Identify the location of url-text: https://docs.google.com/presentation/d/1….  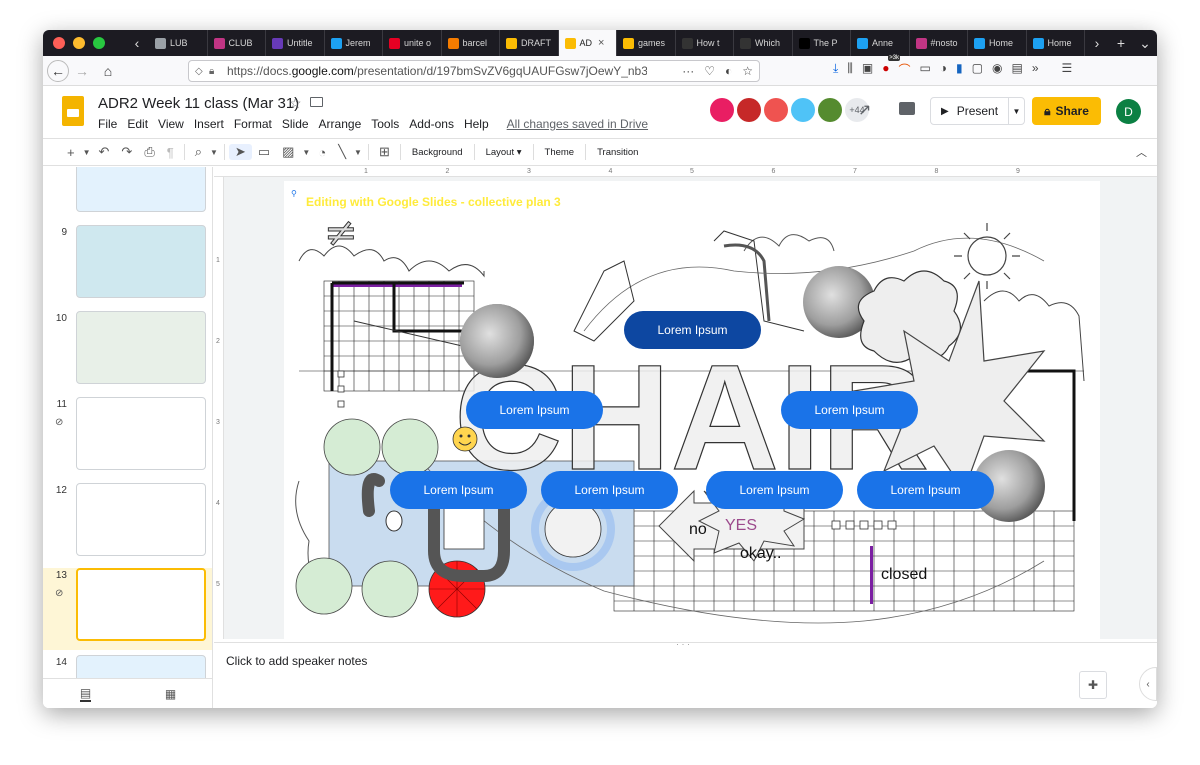
(437, 71).